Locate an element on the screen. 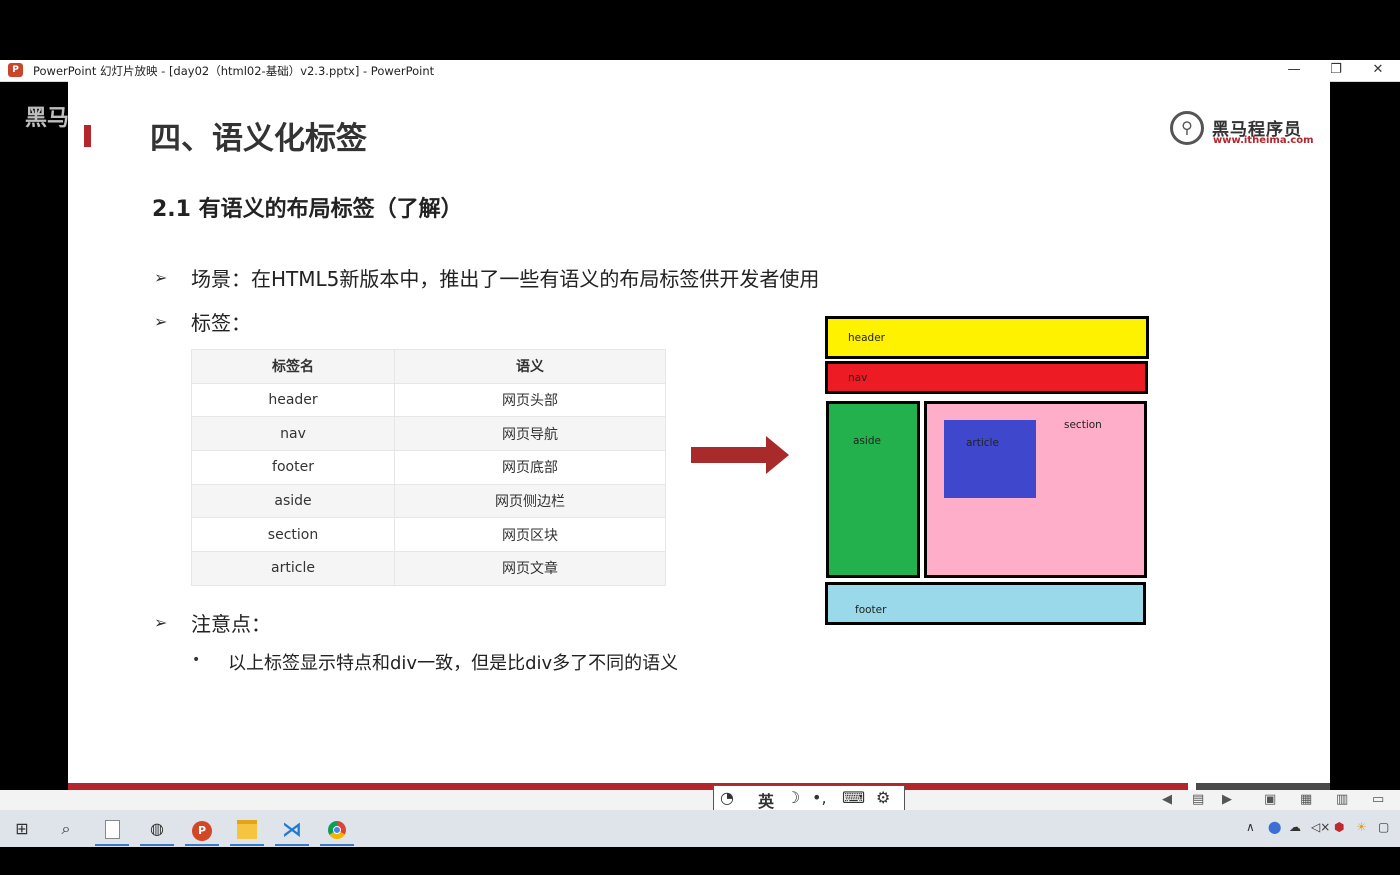 The height and width of the screenshot is (875, 1400). table-row: section 网页区块 is located at coordinates (428, 535).